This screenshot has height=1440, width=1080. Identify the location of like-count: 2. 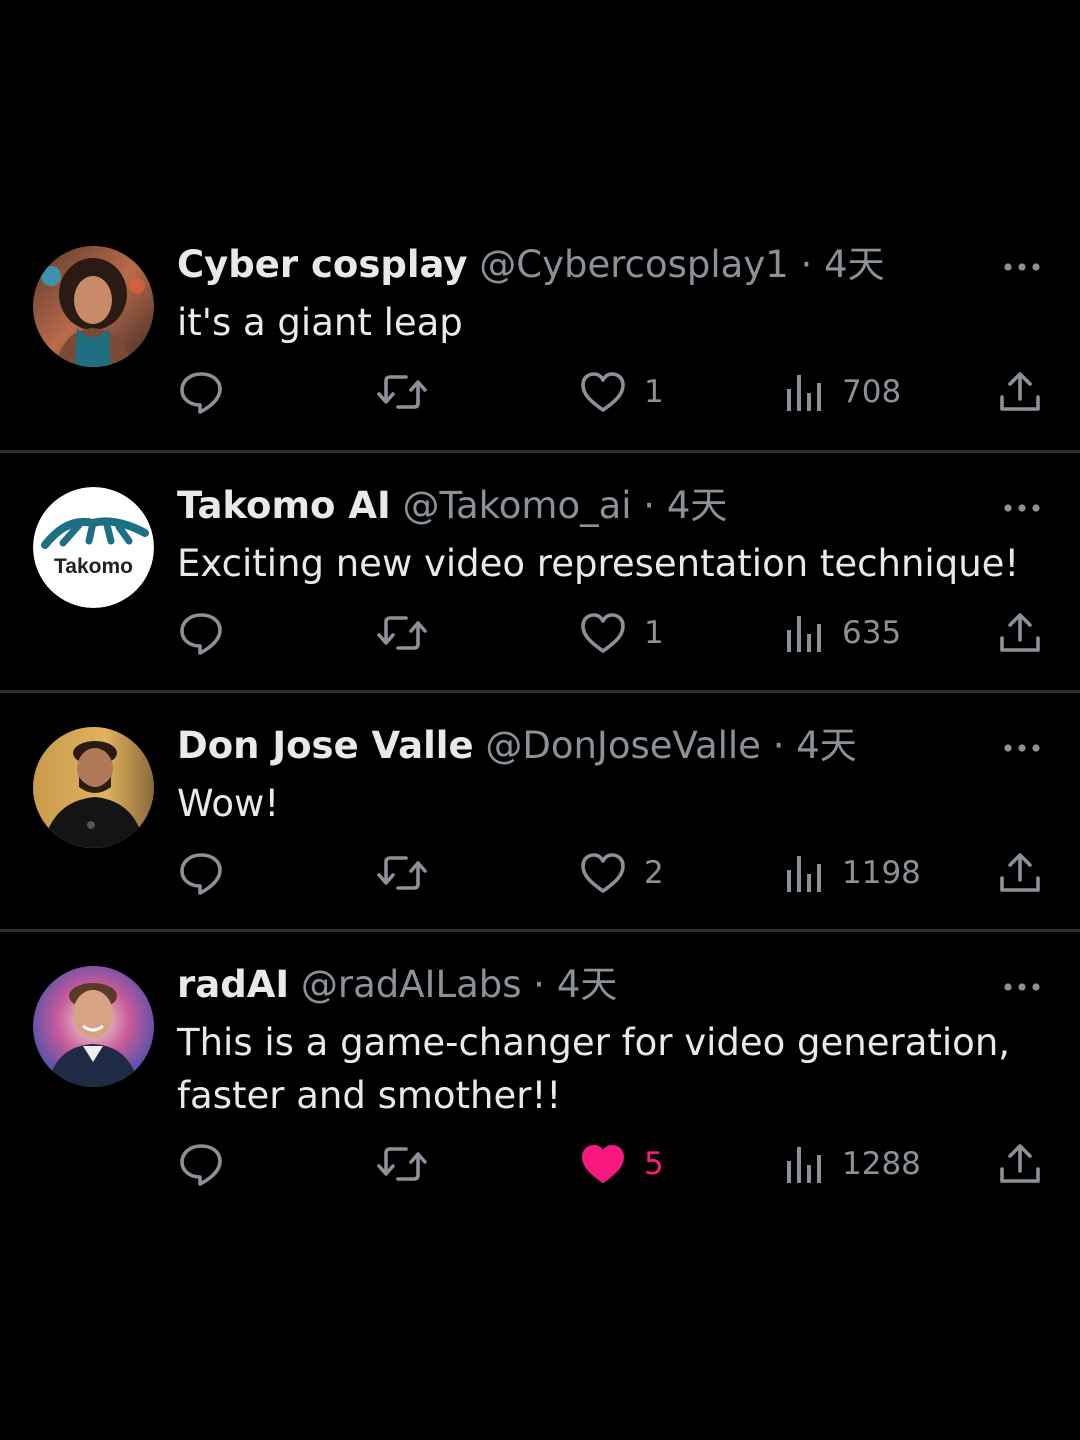
(654, 873).